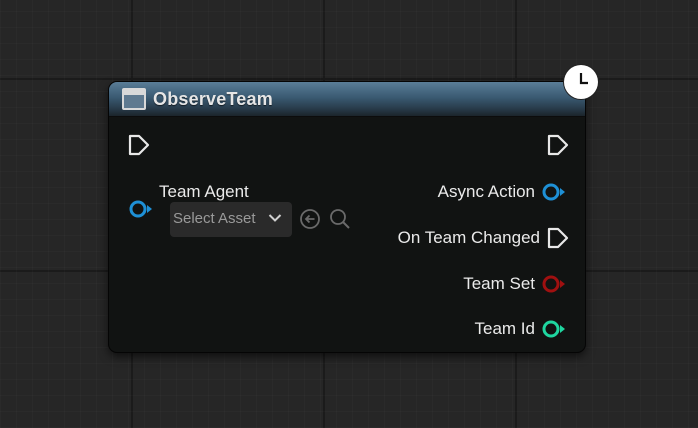  I want to click on team-id-label: Team Id, so click(504, 328).